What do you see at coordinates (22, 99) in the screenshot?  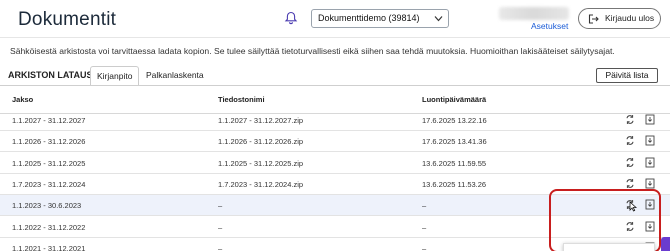 I see `column-header-period: Jakso` at bounding box center [22, 99].